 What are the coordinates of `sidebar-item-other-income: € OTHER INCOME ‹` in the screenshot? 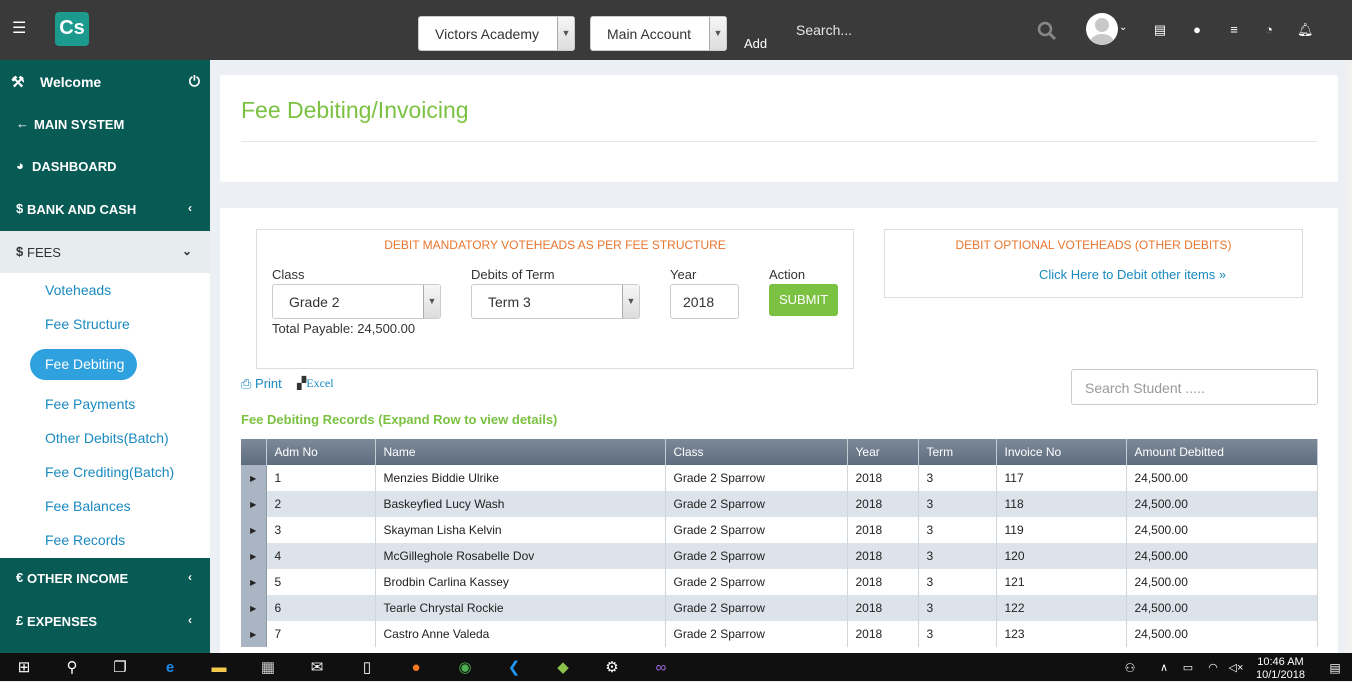 It's located at (105, 578).